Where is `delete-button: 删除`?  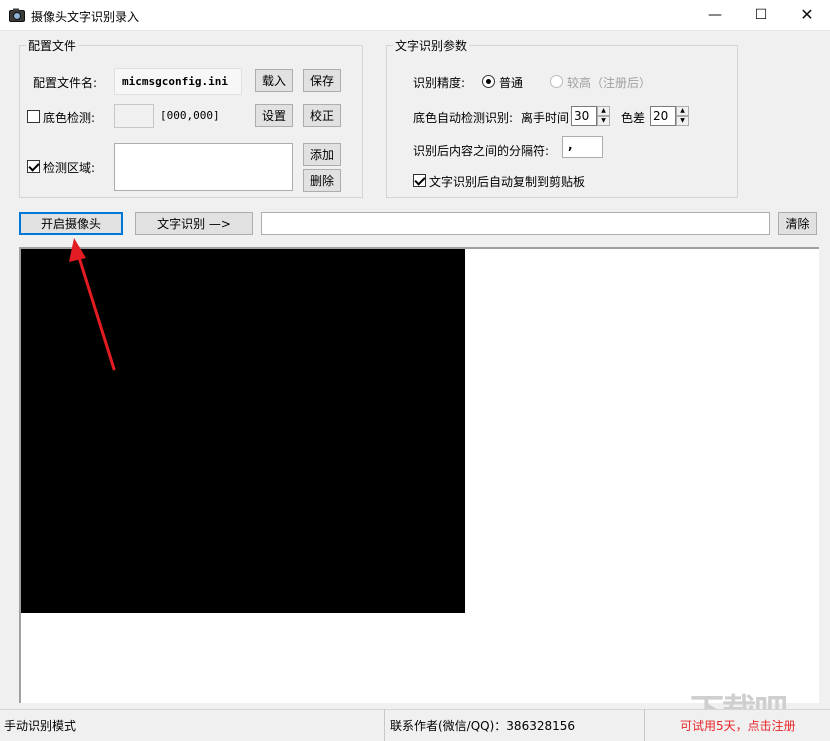
delete-button: 删除 is located at coordinates (322, 180).